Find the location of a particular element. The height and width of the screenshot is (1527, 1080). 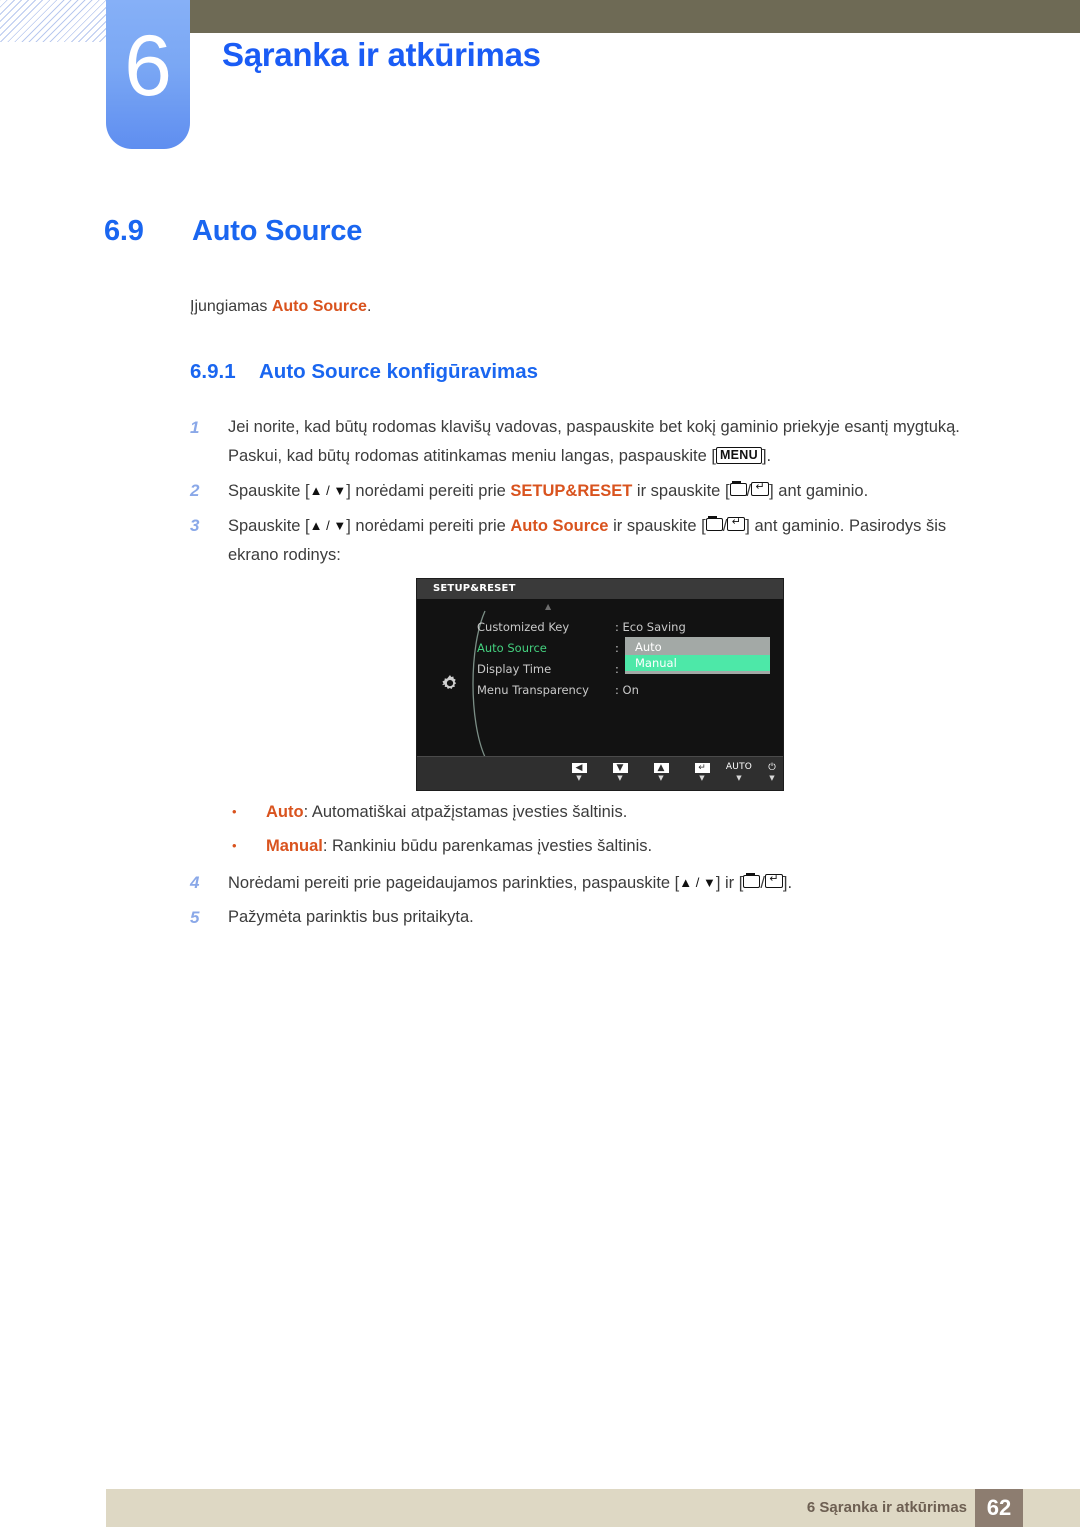

osd-menu-item-selected: Auto Source is located at coordinates (542, 648).